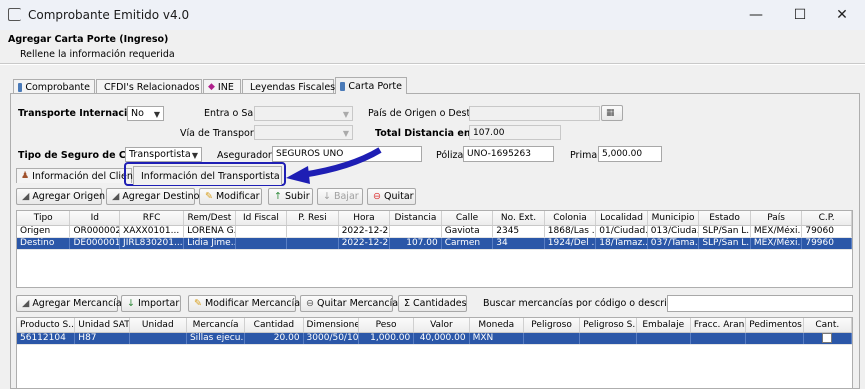  Describe the element at coordinates (44, 218) in the screenshot. I see `column-header: Tipo` at that location.